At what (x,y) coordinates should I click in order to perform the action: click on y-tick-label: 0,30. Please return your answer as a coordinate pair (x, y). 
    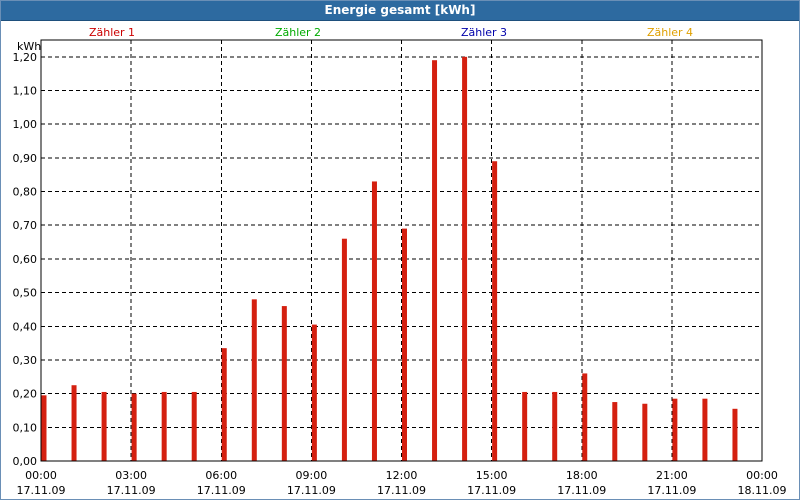
    Looking at the image, I should click on (25, 360).